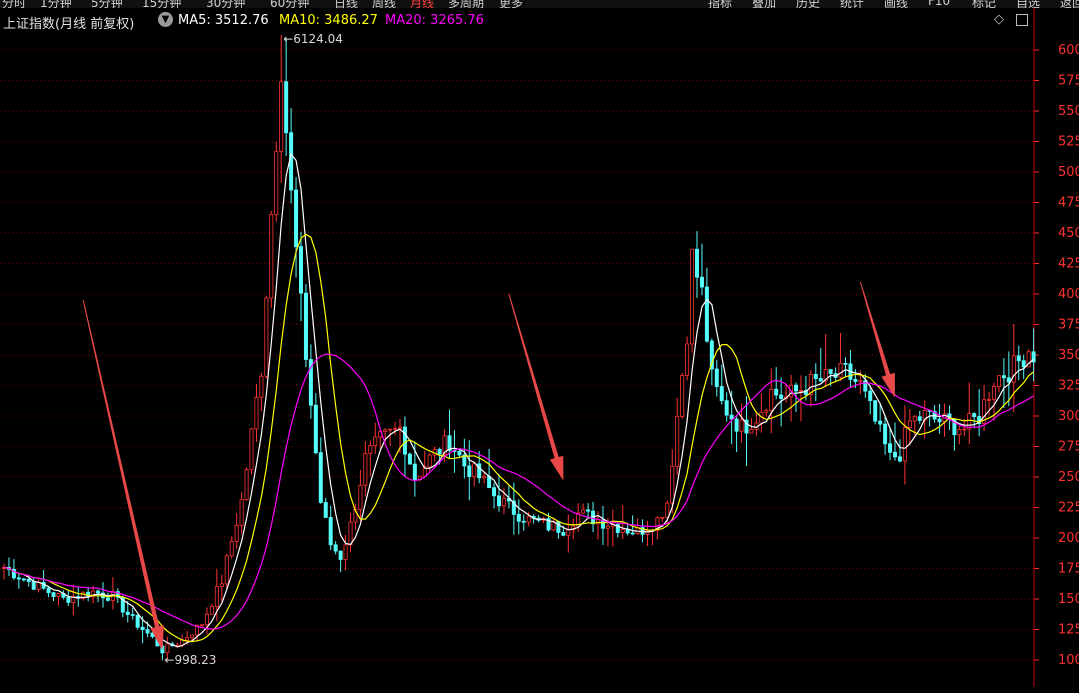  Describe the element at coordinates (539, 690) in the screenshot. I see `indicator-bar` at that location.